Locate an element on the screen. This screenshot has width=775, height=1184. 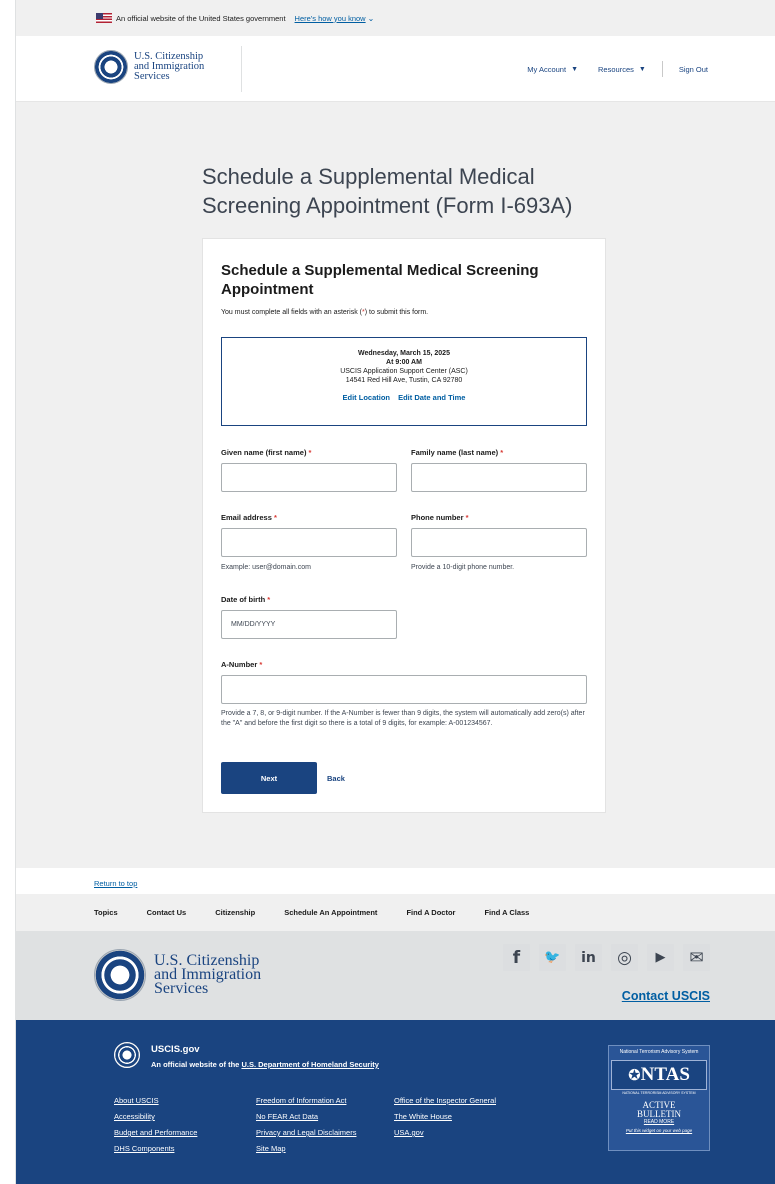
how-you-know-link: Here's how you know is located at coordinates (330, 18).